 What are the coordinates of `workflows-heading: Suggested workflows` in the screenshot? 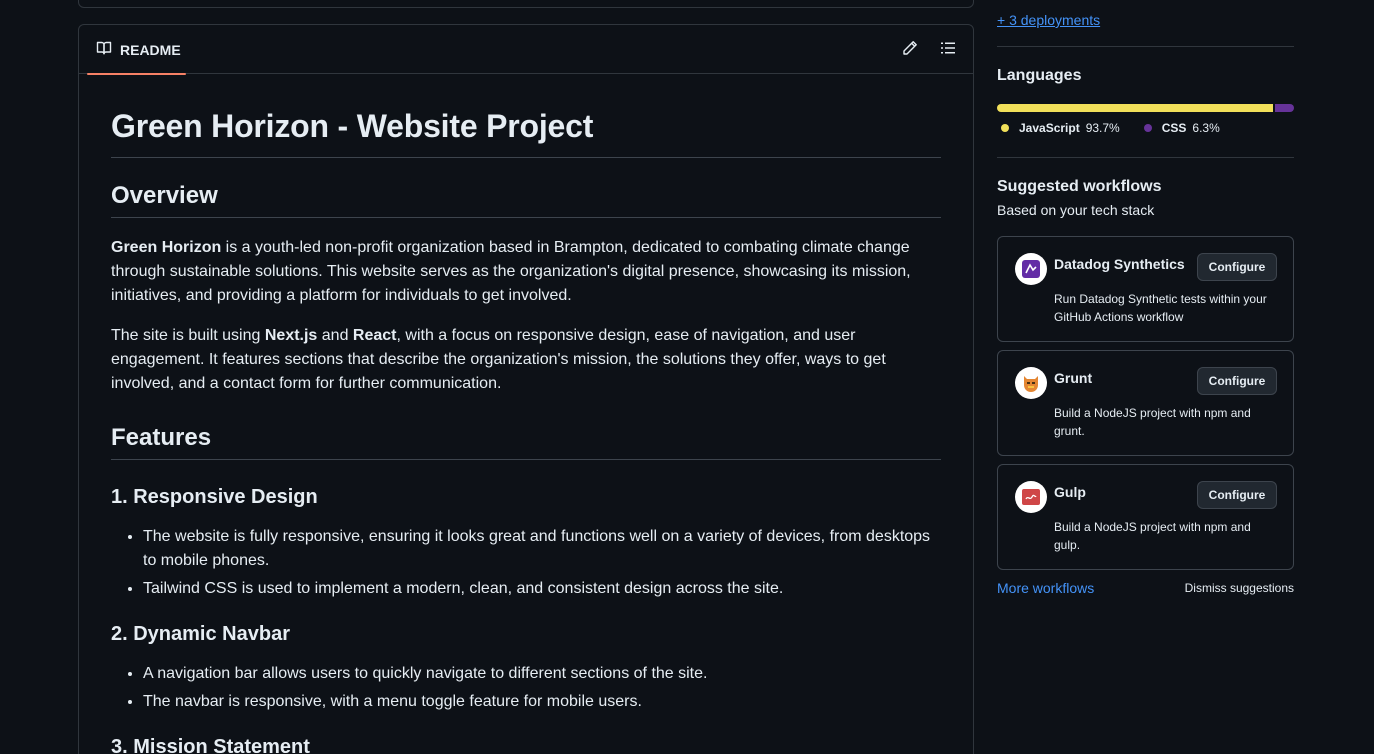 It's located at (1079, 186).